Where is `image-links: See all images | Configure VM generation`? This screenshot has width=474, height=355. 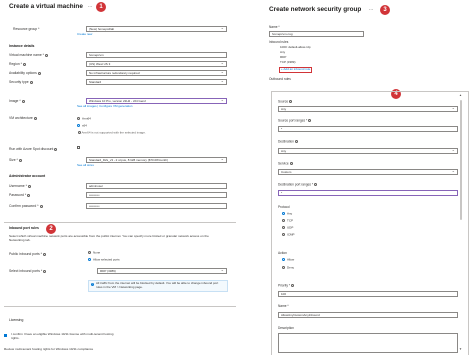
image-links: See all images | Configure VM generation is located at coordinates (104, 106).